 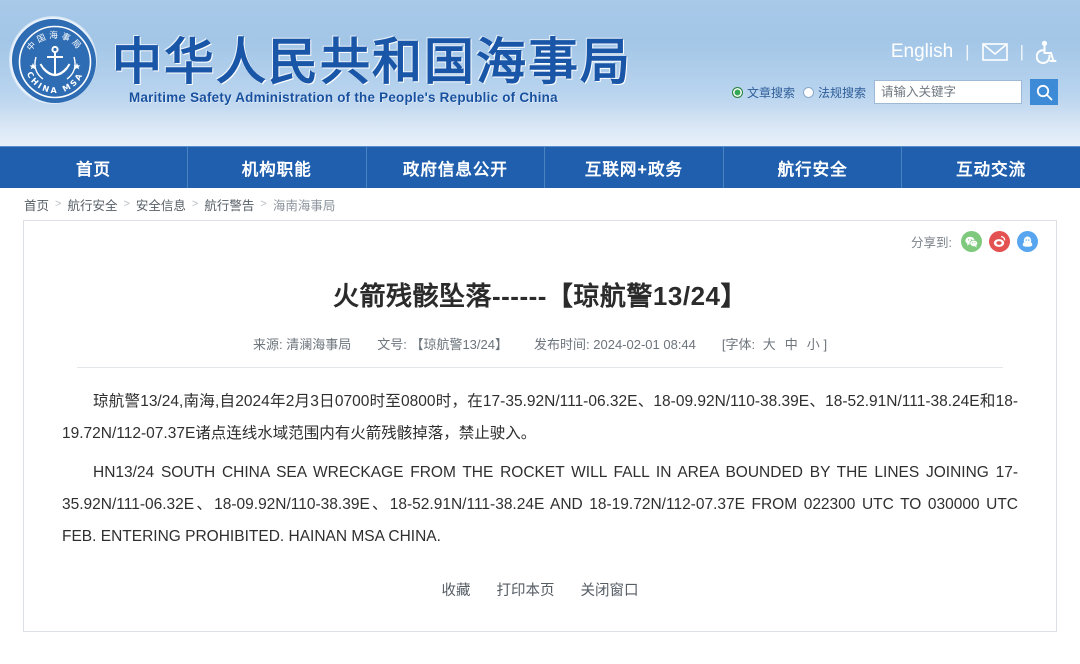 What do you see at coordinates (738, 345) in the screenshot?
I see `font-size-prefix: [字体:` at bounding box center [738, 345].